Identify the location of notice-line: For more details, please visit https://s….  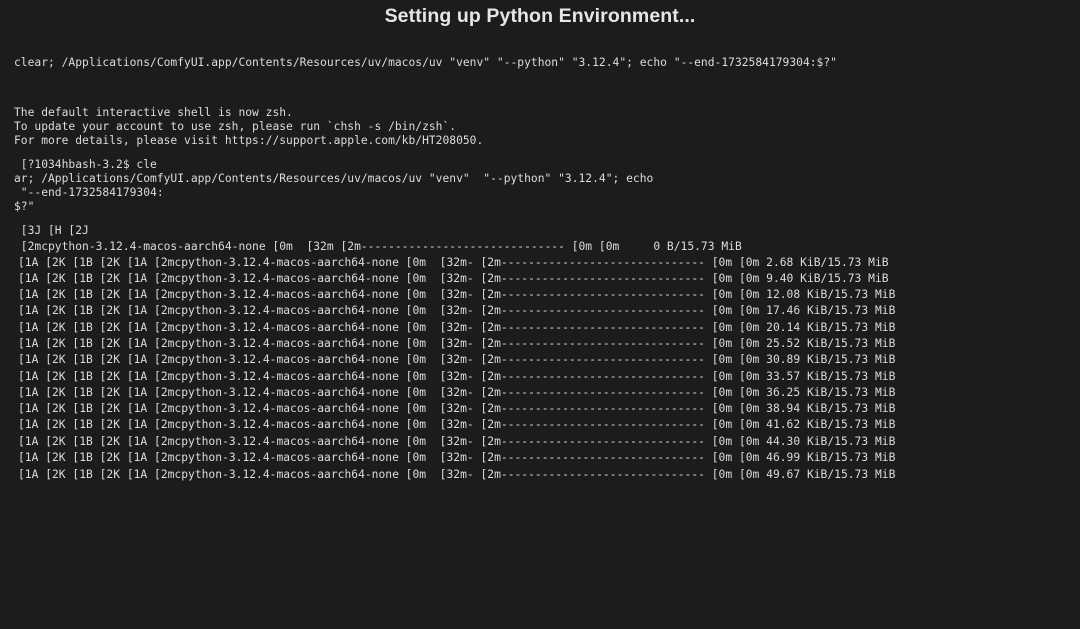
(249, 140).